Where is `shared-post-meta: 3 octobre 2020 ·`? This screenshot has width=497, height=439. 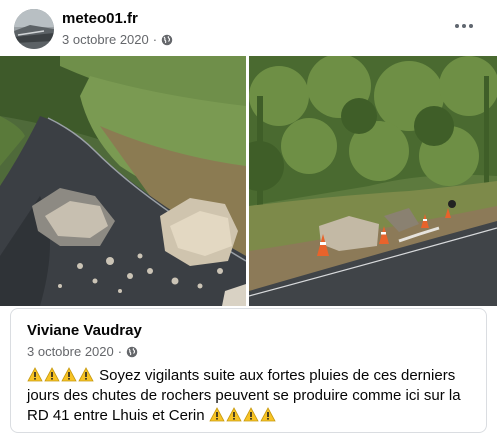 shared-post-meta: 3 octobre 2020 · is located at coordinates (82, 351).